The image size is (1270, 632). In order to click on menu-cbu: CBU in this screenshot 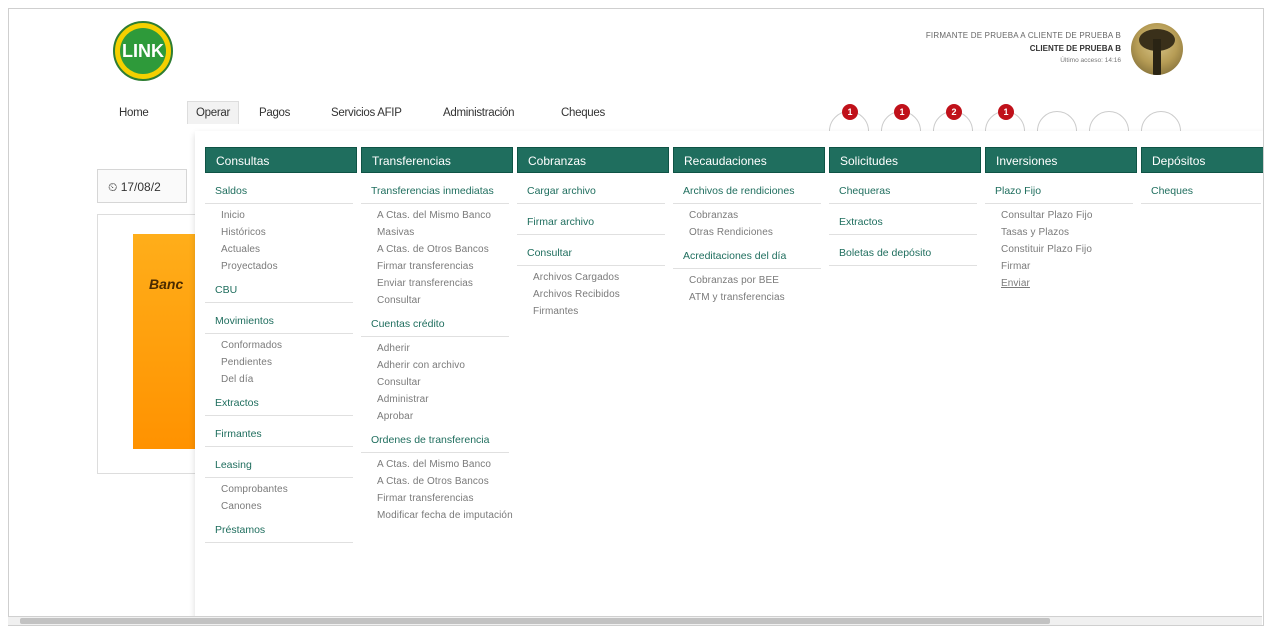, I will do `click(279, 293)`.